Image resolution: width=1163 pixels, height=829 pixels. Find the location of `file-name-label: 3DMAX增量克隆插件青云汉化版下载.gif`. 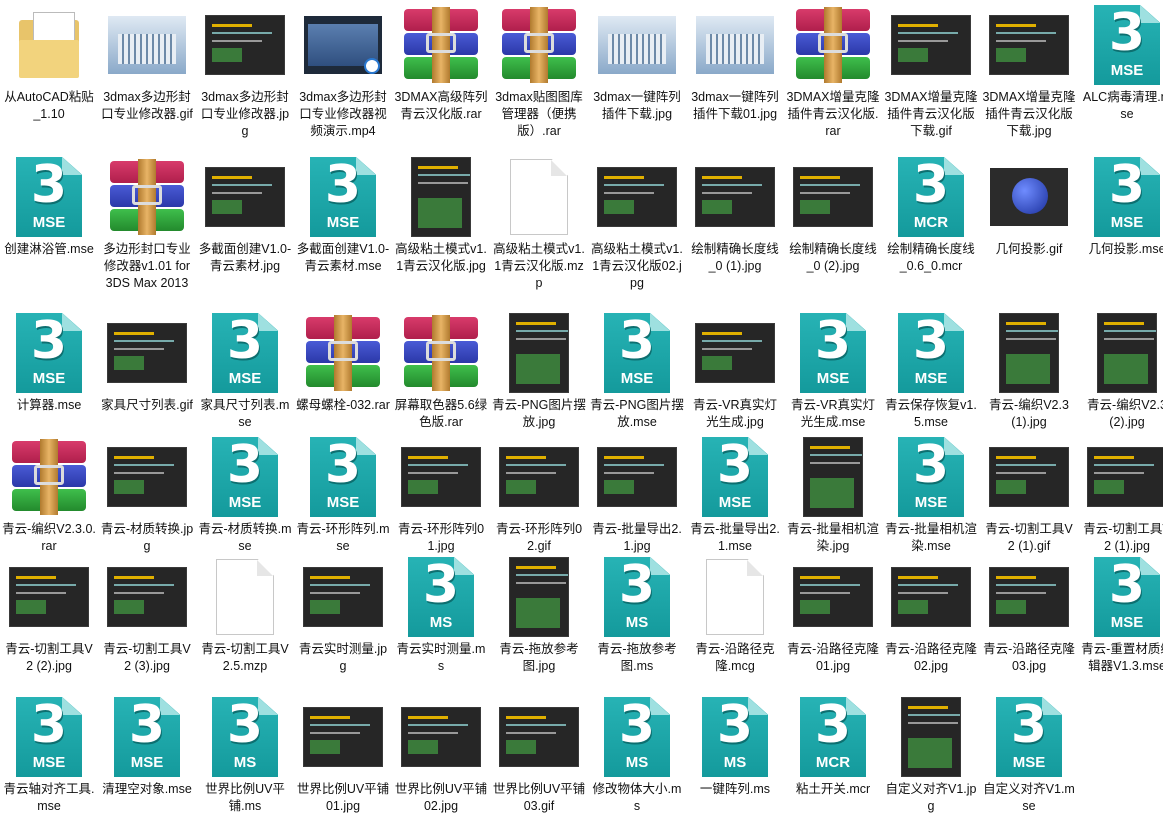

file-name-label: 3DMAX增量克隆插件青云汉化版下载.gif is located at coordinates (931, 114).